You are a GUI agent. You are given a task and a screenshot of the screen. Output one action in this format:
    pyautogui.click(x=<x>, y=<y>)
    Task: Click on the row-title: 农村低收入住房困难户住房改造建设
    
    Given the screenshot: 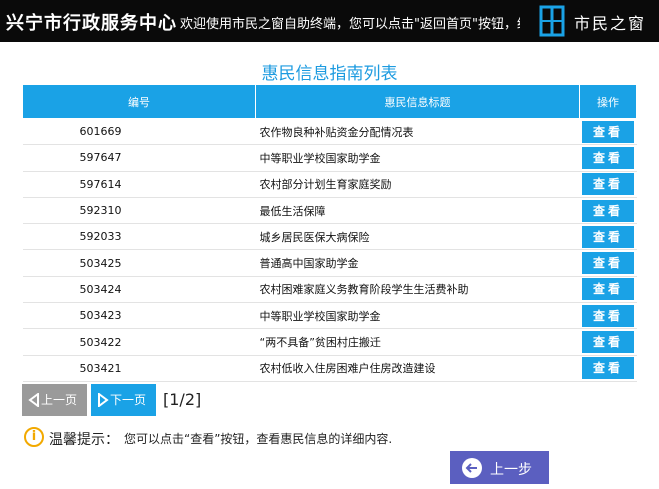 What is the action you would take?
    pyautogui.click(x=417, y=368)
    